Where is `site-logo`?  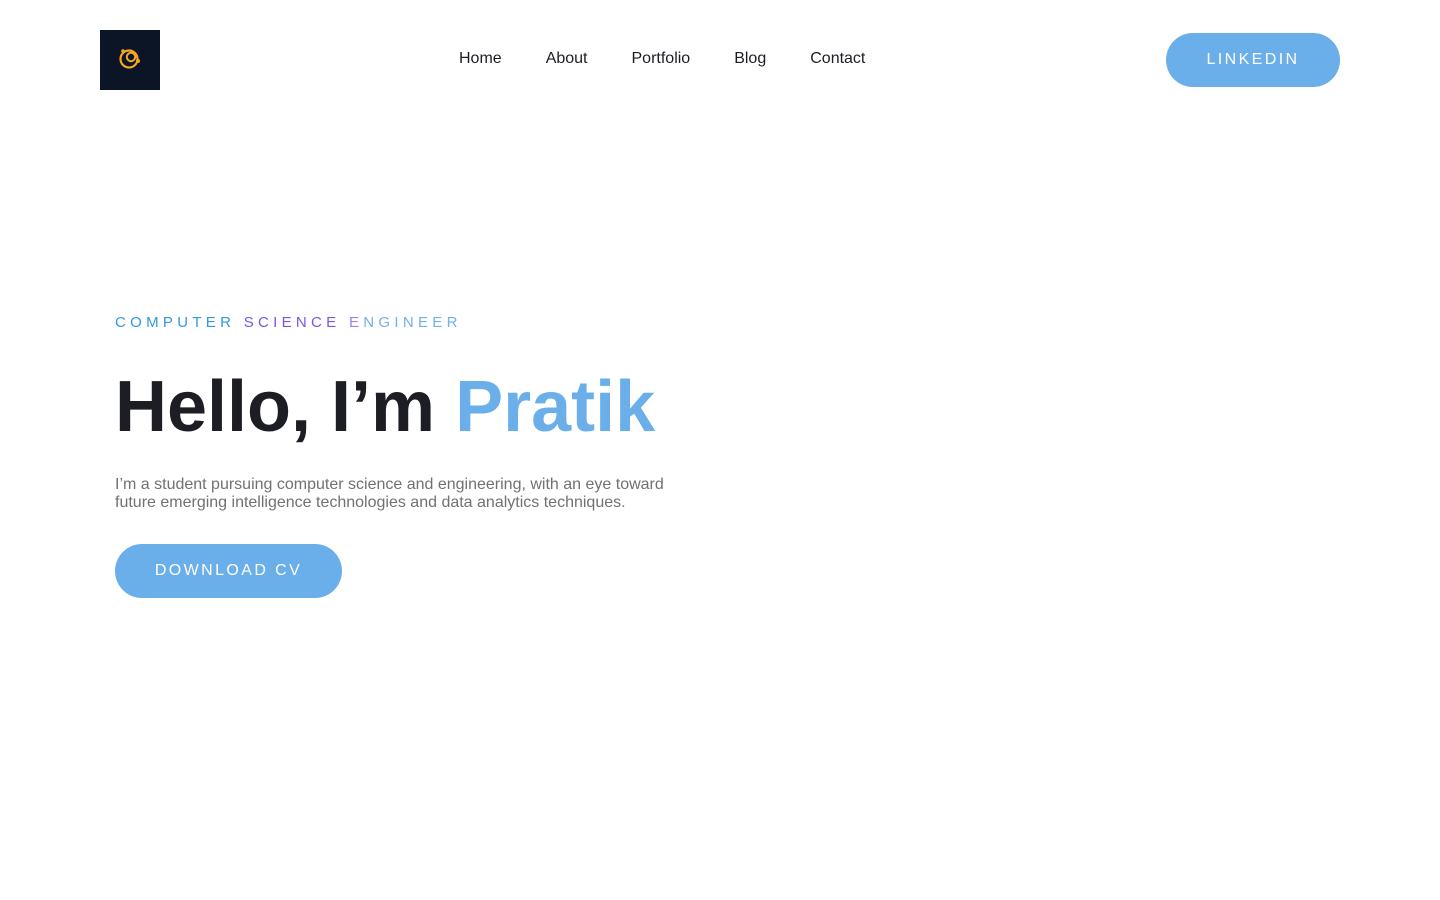 site-logo is located at coordinates (130, 60).